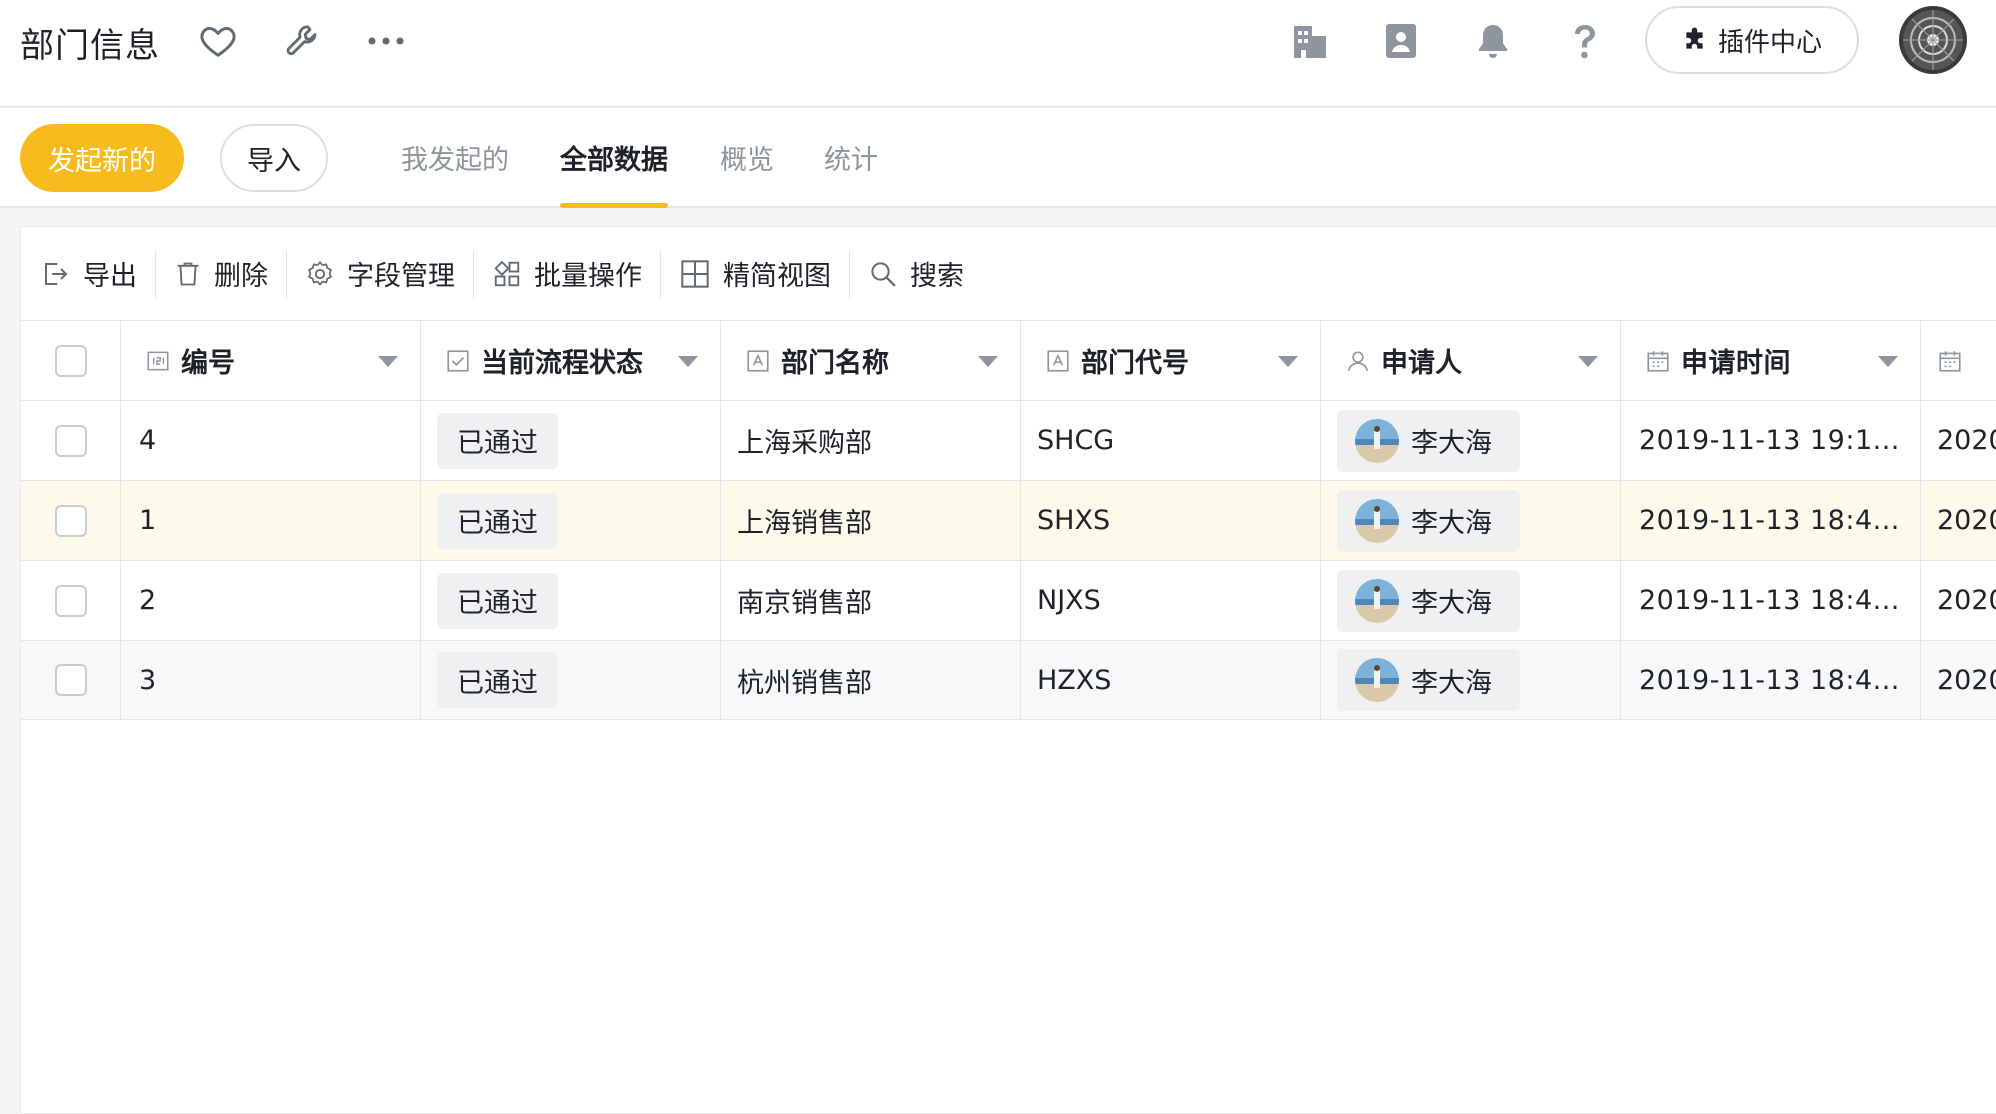 This screenshot has width=1996, height=1114. Describe the element at coordinates (1421, 363) in the screenshot. I see `column-header-label: 申请人` at that location.